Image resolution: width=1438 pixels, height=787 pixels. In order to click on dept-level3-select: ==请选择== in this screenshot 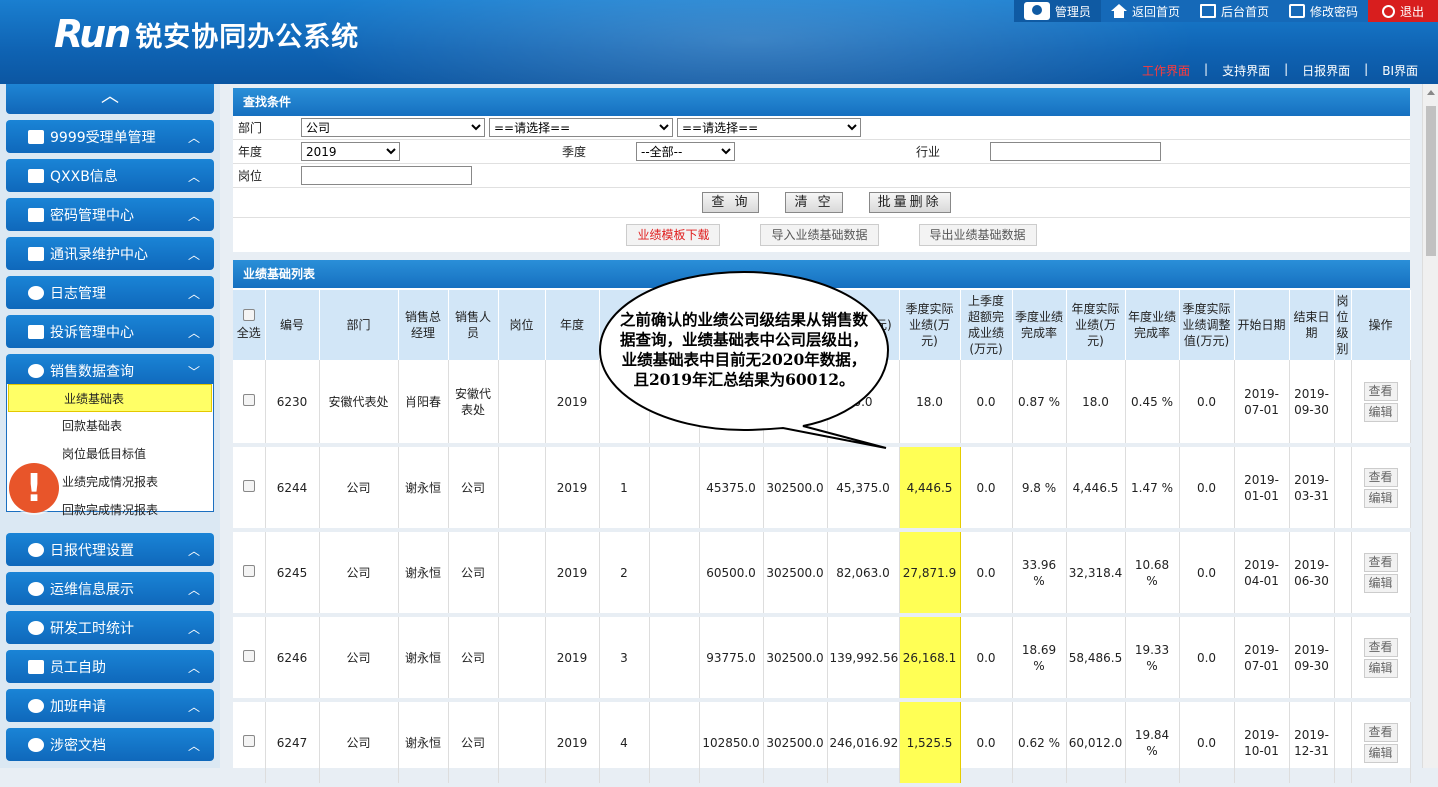, I will do `click(769, 127)`.